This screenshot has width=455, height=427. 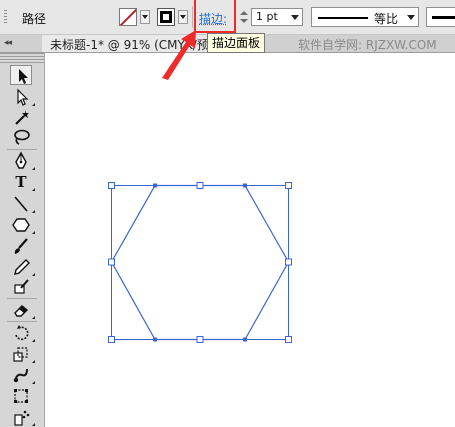 I want to click on stroke-weight-stepper, so click(x=244, y=17).